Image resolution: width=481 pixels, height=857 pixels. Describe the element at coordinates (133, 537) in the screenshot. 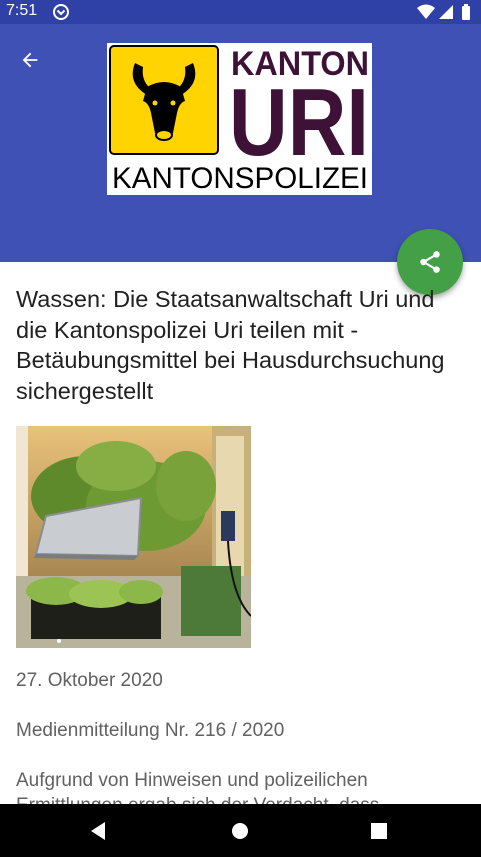

I see `article-photo` at that location.